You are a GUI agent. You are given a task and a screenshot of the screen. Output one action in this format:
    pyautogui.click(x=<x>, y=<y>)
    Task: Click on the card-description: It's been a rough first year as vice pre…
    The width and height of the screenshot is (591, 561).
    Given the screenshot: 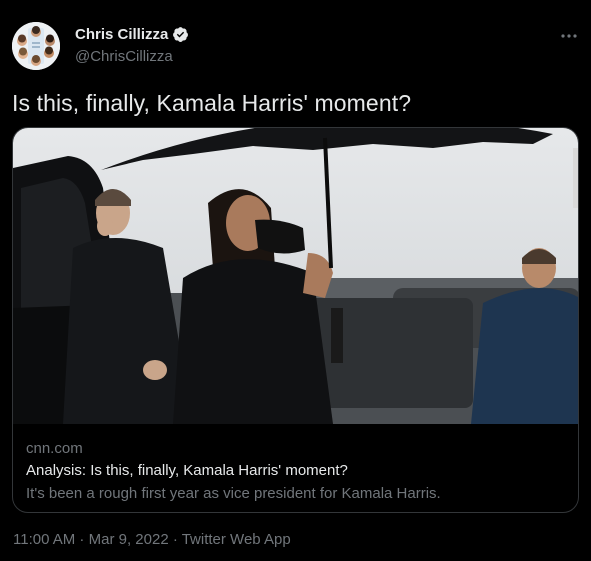 What is the action you would take?
    pyautogui.click(x=233, y=493)
    